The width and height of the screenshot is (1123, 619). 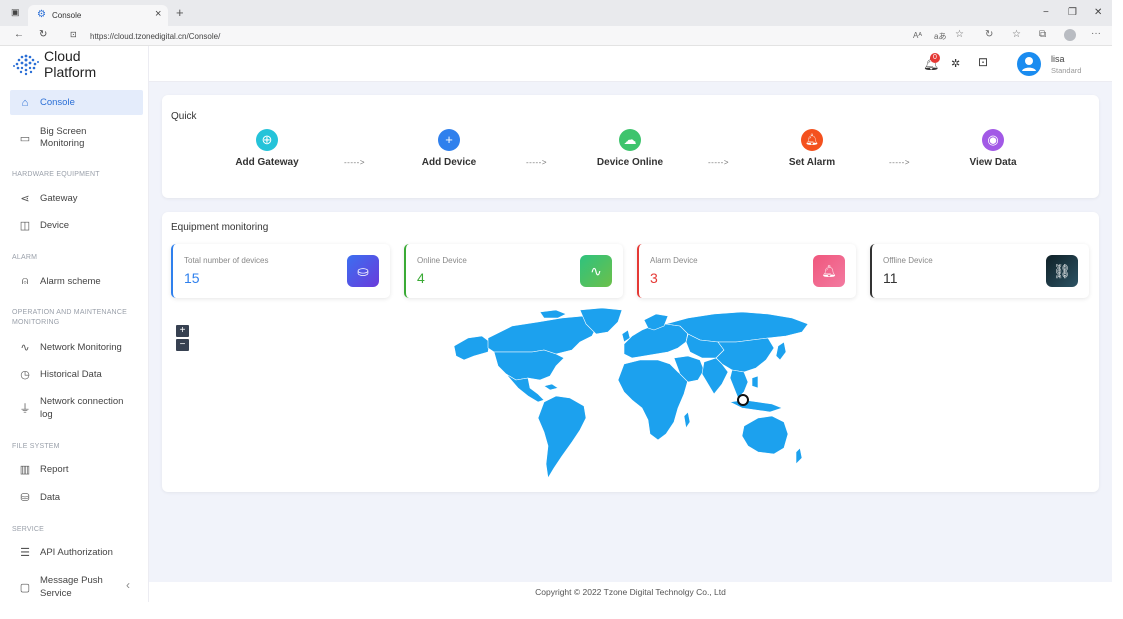 I want to click on sidebar-item-big-screen: ▭ Big Screen Monitoring, so click(x=76, y=138).